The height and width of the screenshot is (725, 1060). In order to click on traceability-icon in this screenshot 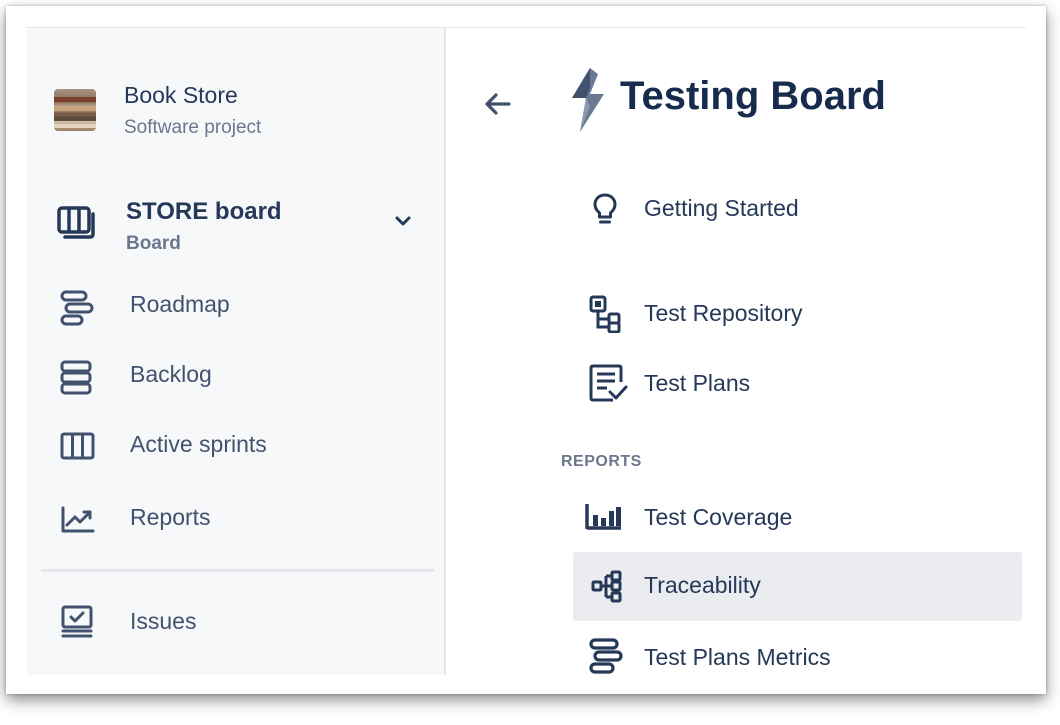, I will do `click(608, 587)`.